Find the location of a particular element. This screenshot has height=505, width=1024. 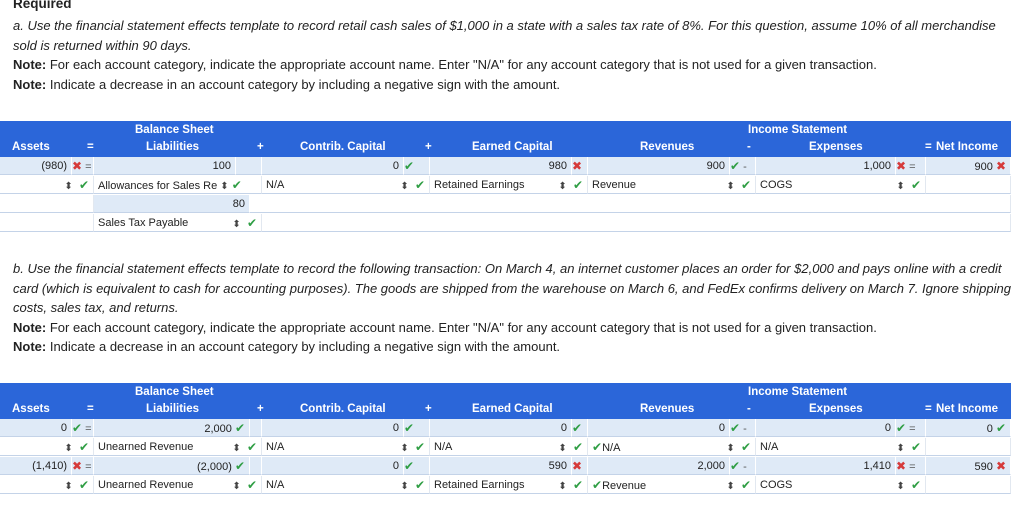

section-title: Required is located at coordinates (42, 5).